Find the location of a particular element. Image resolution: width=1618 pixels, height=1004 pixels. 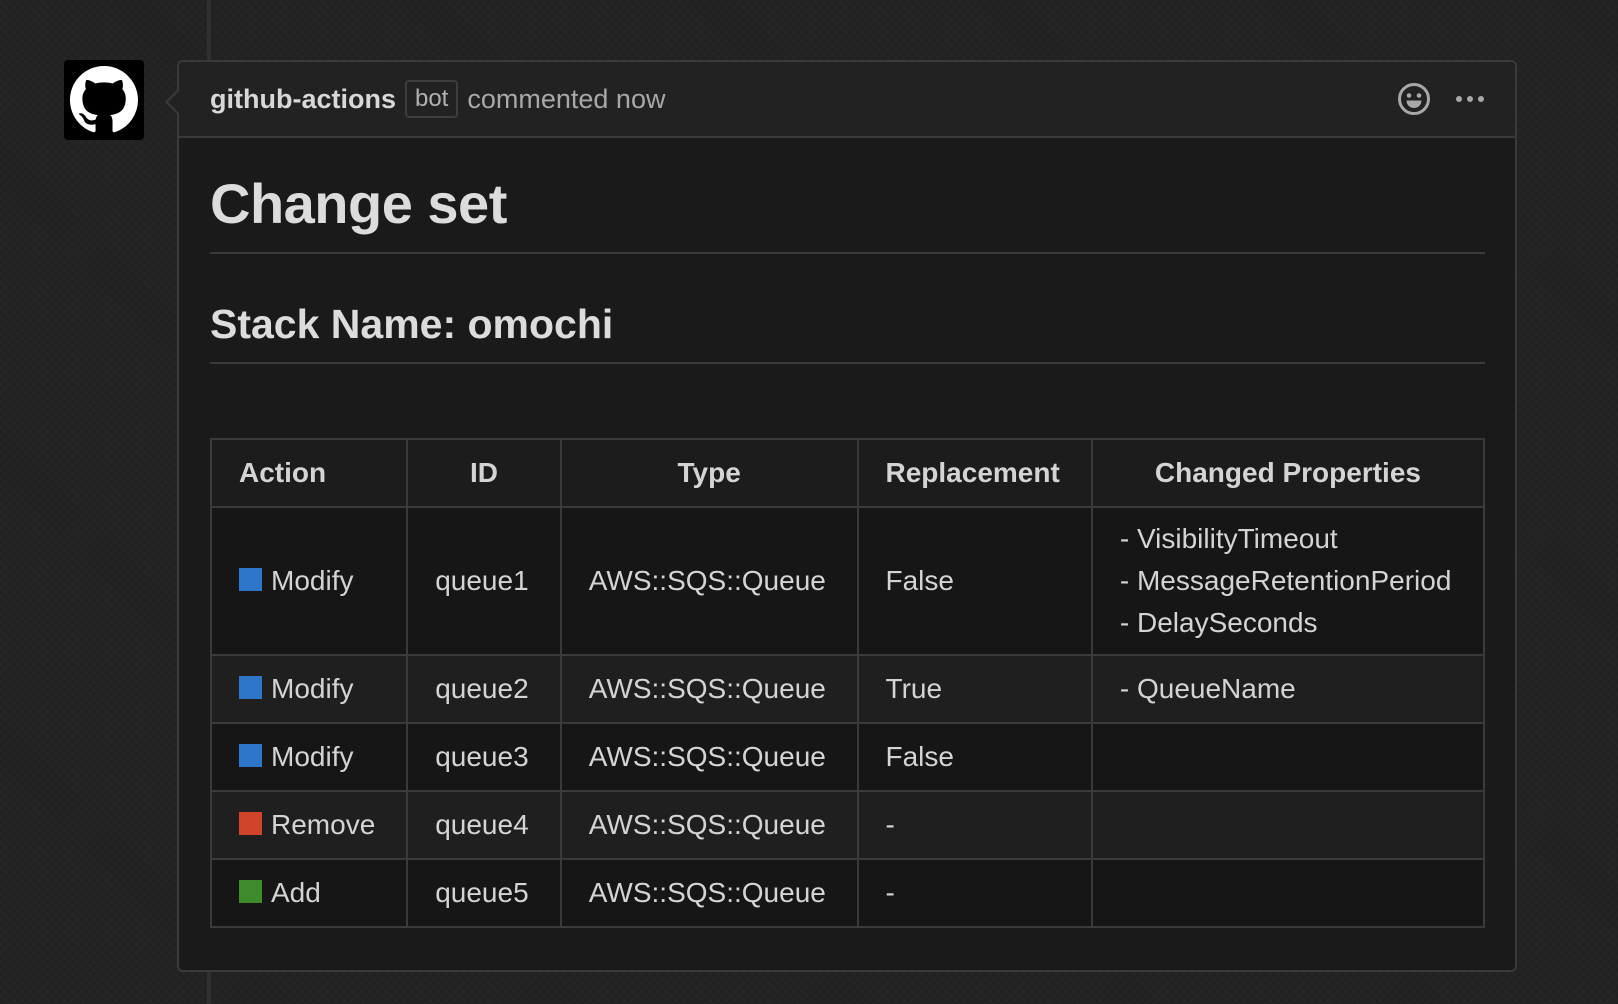

avatar is located at coordinates (104, 100).